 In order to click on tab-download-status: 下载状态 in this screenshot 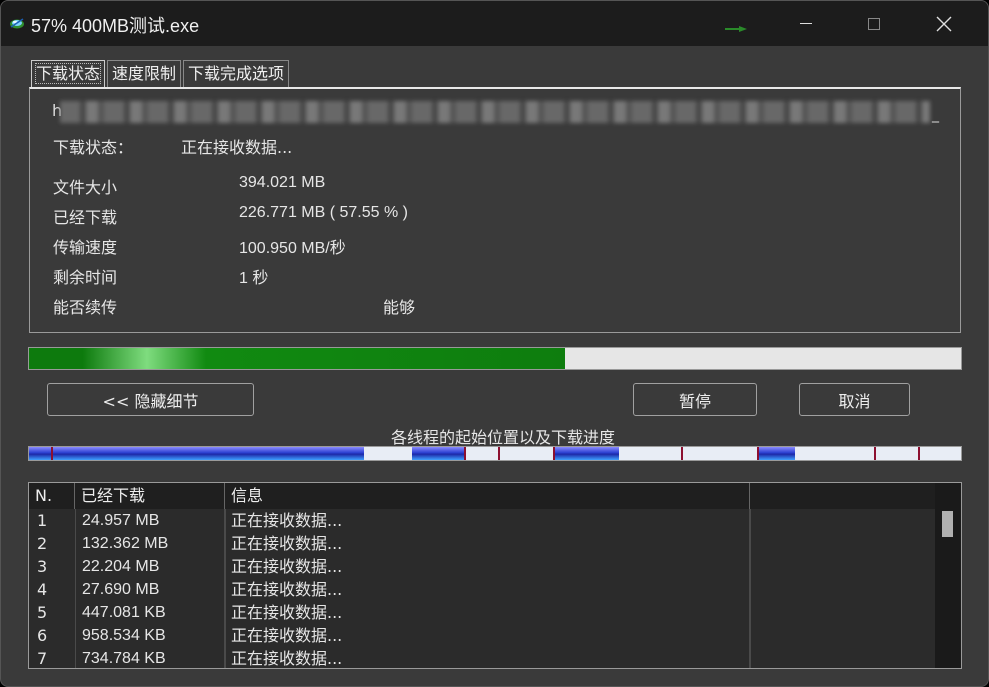, I will do `click(68, 73)`.